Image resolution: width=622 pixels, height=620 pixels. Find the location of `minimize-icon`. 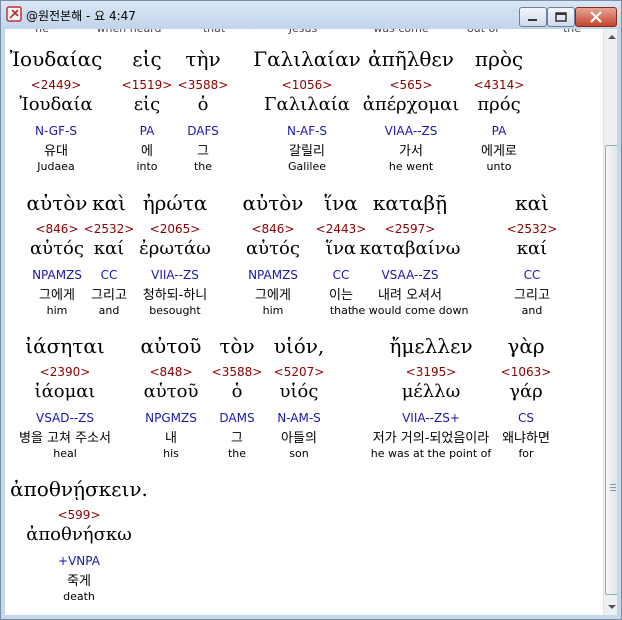

minimize-icon is located at coordinates (532, 20).